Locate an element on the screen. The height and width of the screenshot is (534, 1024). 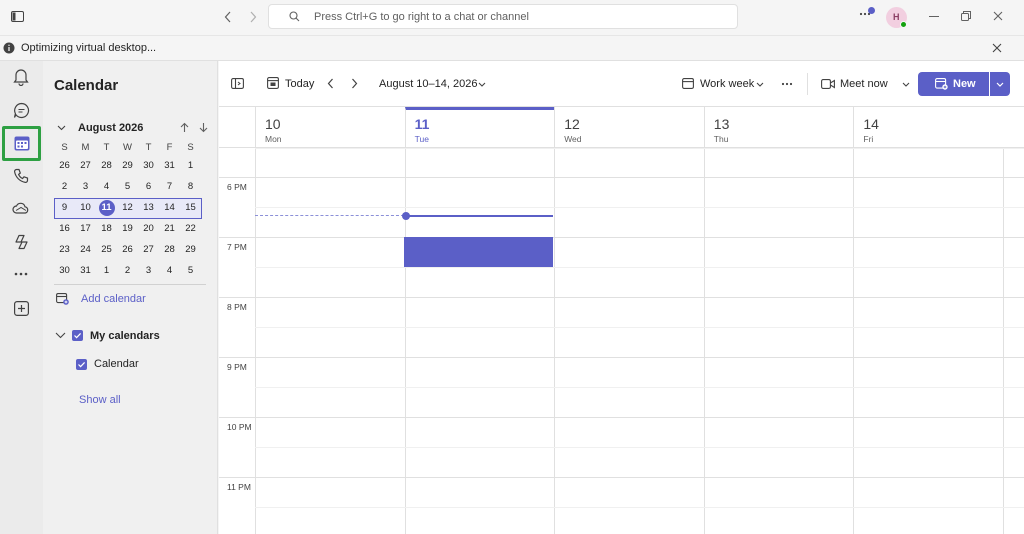
next-month-icon is located at coordinates (203, 127).